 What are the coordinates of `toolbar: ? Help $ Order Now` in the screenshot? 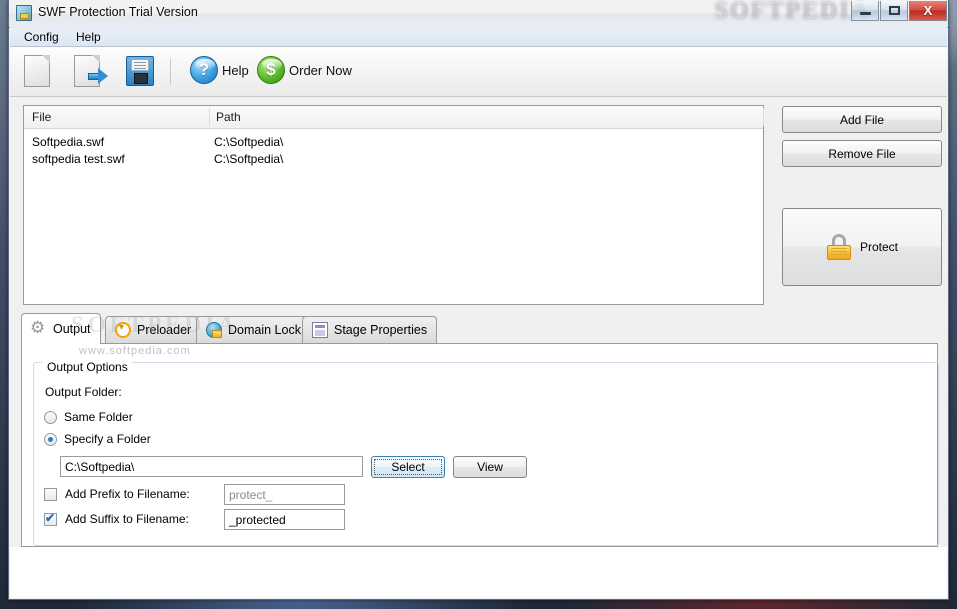 It's located at (478, 72).